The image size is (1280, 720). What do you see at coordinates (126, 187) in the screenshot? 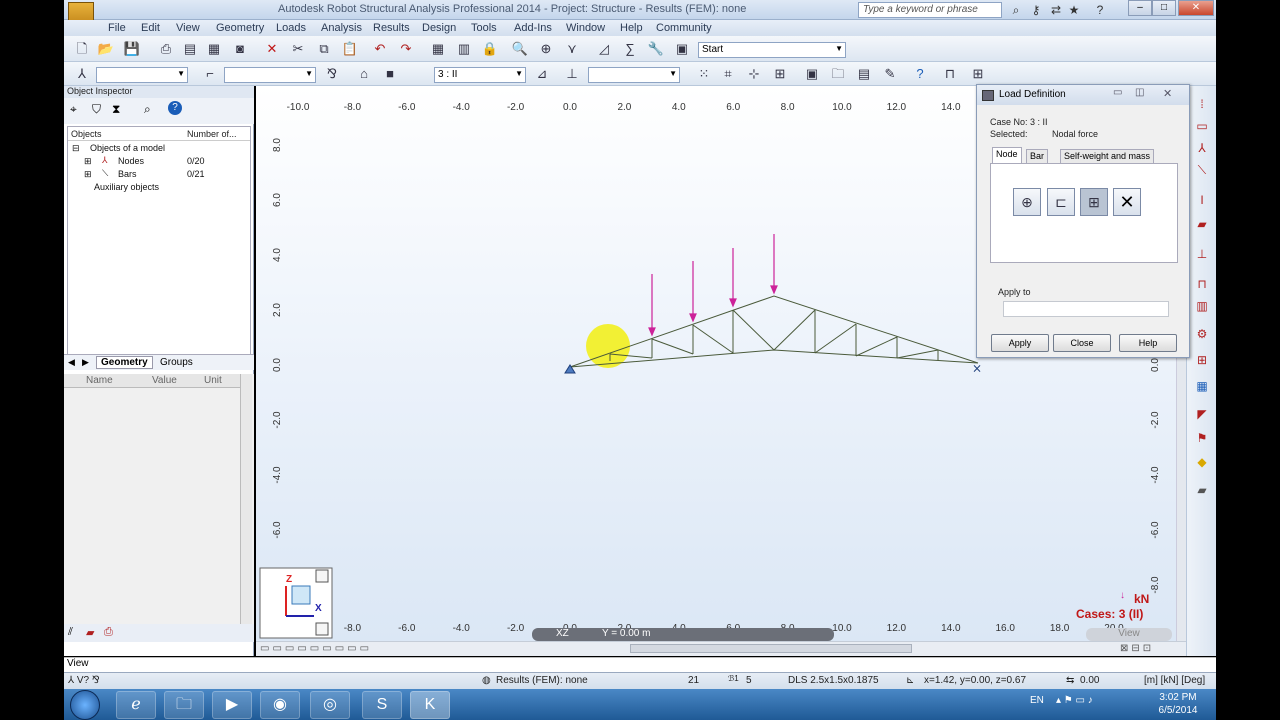
I see `tree-item-auxiliary-objects: Auxiliary objects` at bounding box center [126, 187].